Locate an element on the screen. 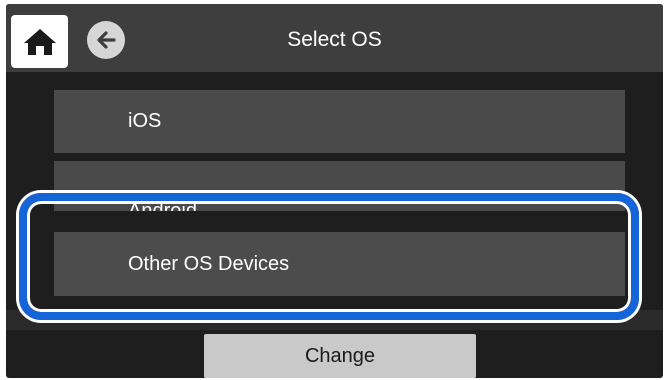 This screenshot has height=380, width=669. change-button: Change is located at coordinates (340, 356).